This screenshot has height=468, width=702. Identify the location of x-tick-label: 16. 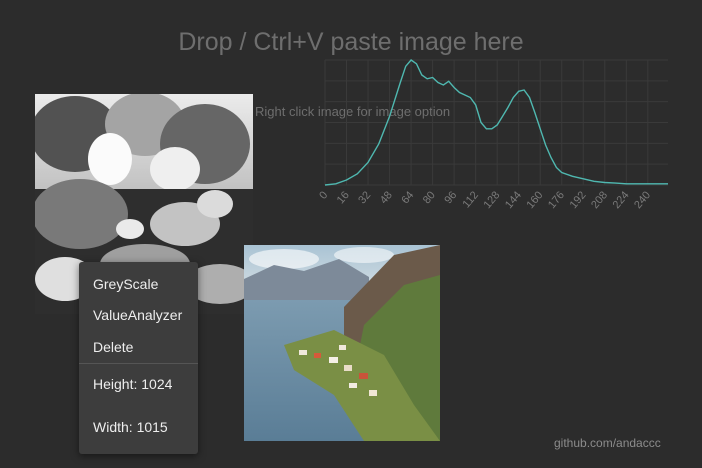
(343, 197).